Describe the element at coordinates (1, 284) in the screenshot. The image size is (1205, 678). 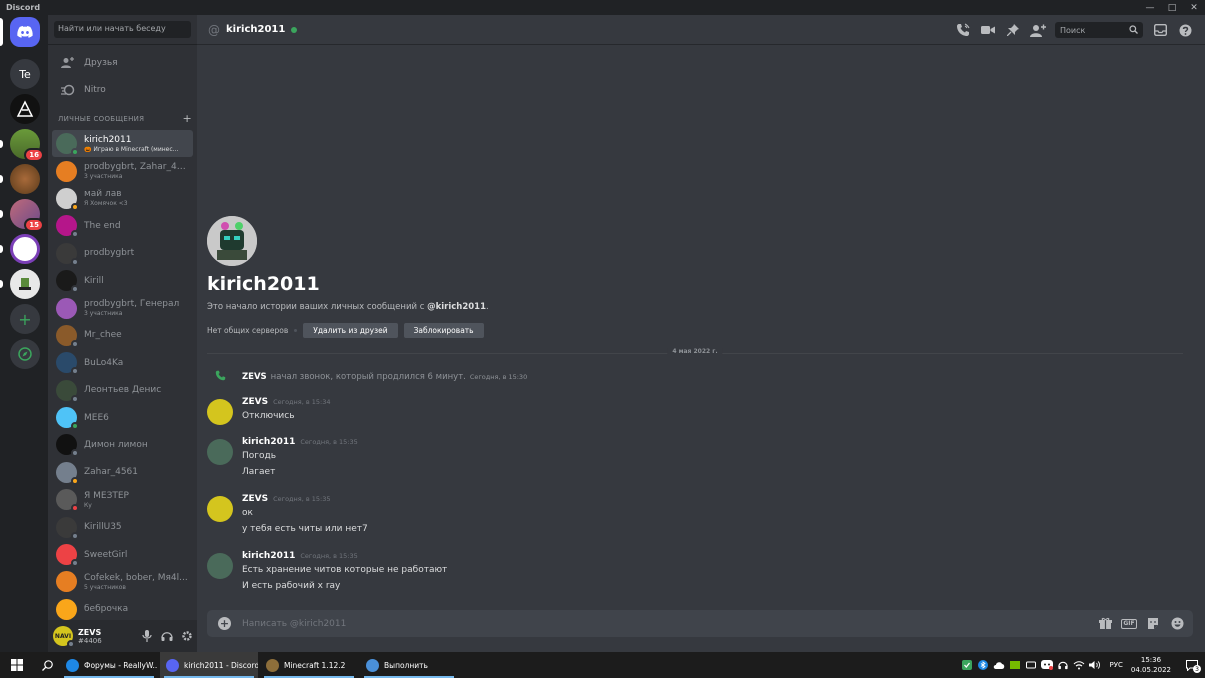
I see `unread-indicator` at that location.